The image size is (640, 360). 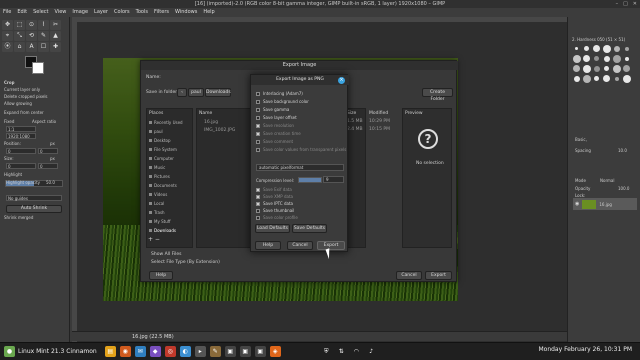 What do you see at coordinates (351, 113) in the screenshot?
I see `size-column-header: Size` at bounding box center [351, 113].